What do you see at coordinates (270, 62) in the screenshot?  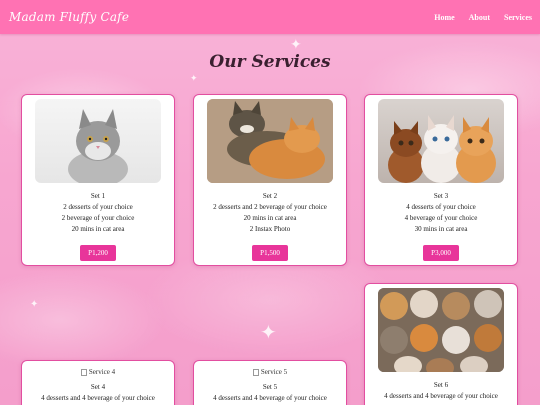 I see `page-title: Our Services` at bounding box center [270, 62].